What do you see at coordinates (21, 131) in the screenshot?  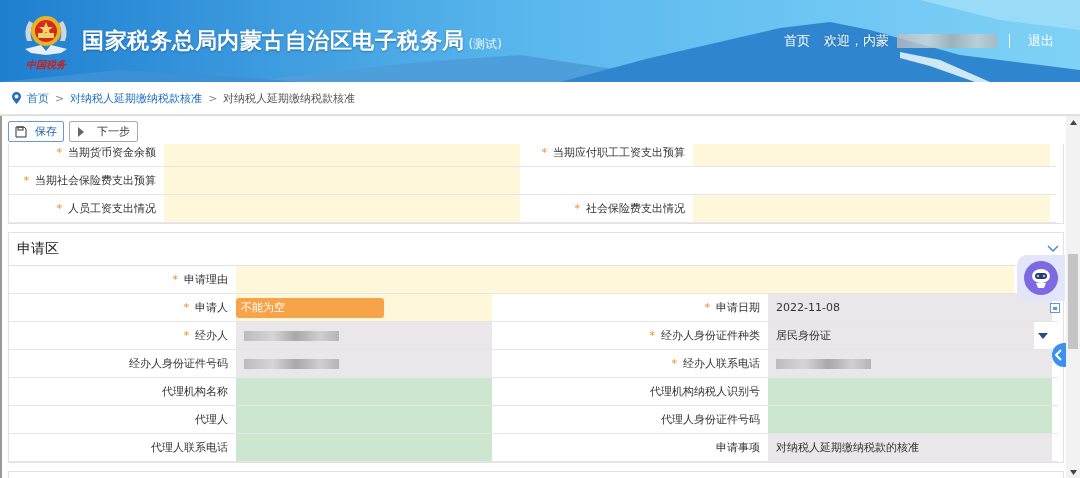 I see `save-icon` at bounding box center [21, 131].